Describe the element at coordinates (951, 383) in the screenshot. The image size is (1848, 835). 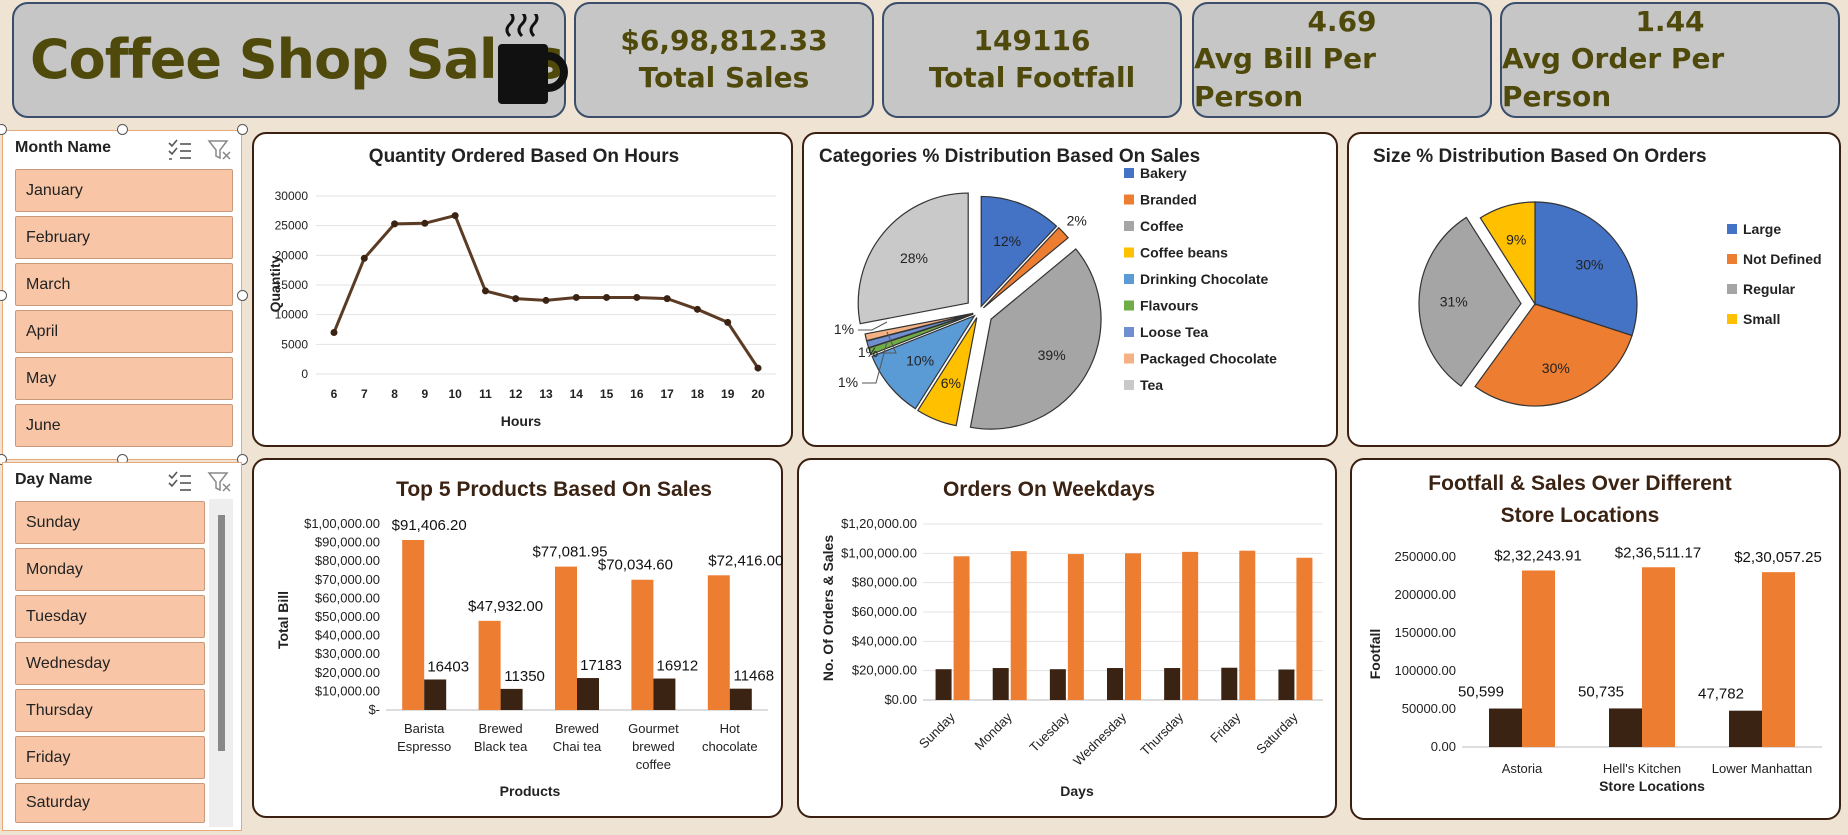
I see `data-label: 6%` at that location.